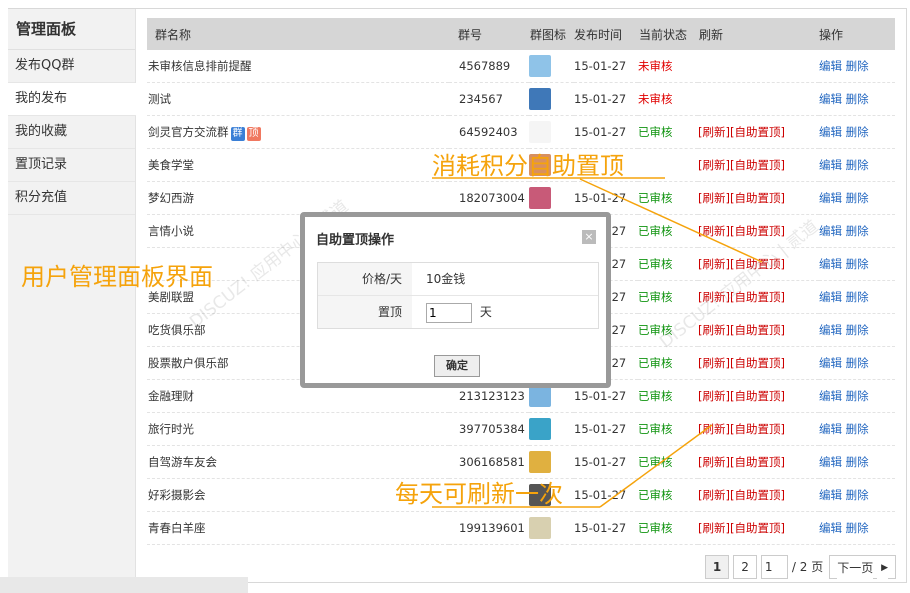  Describe the element at coordinates (668, 99) in the screenshot. I see `status-badge: 未审核` at that location.